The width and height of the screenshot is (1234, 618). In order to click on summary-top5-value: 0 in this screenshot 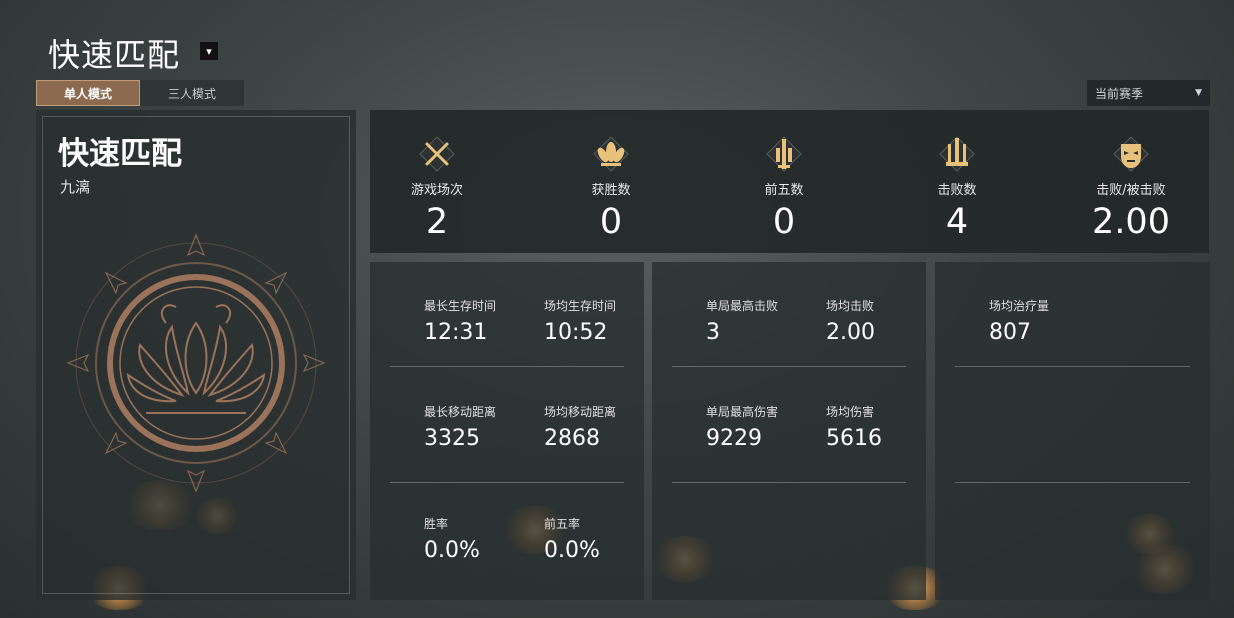, I will do `click(784, 222)`.